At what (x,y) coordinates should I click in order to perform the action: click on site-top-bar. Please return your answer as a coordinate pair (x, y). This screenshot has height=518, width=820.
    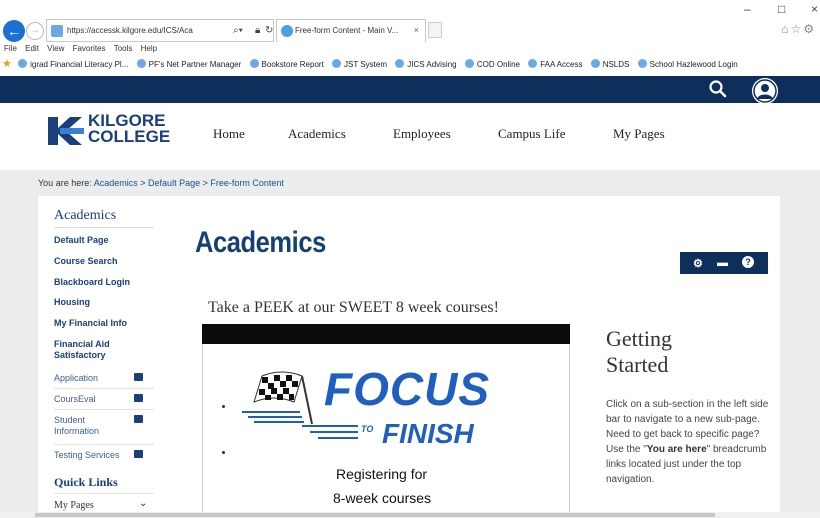
    Looking at the image, I should click on (410, 90).